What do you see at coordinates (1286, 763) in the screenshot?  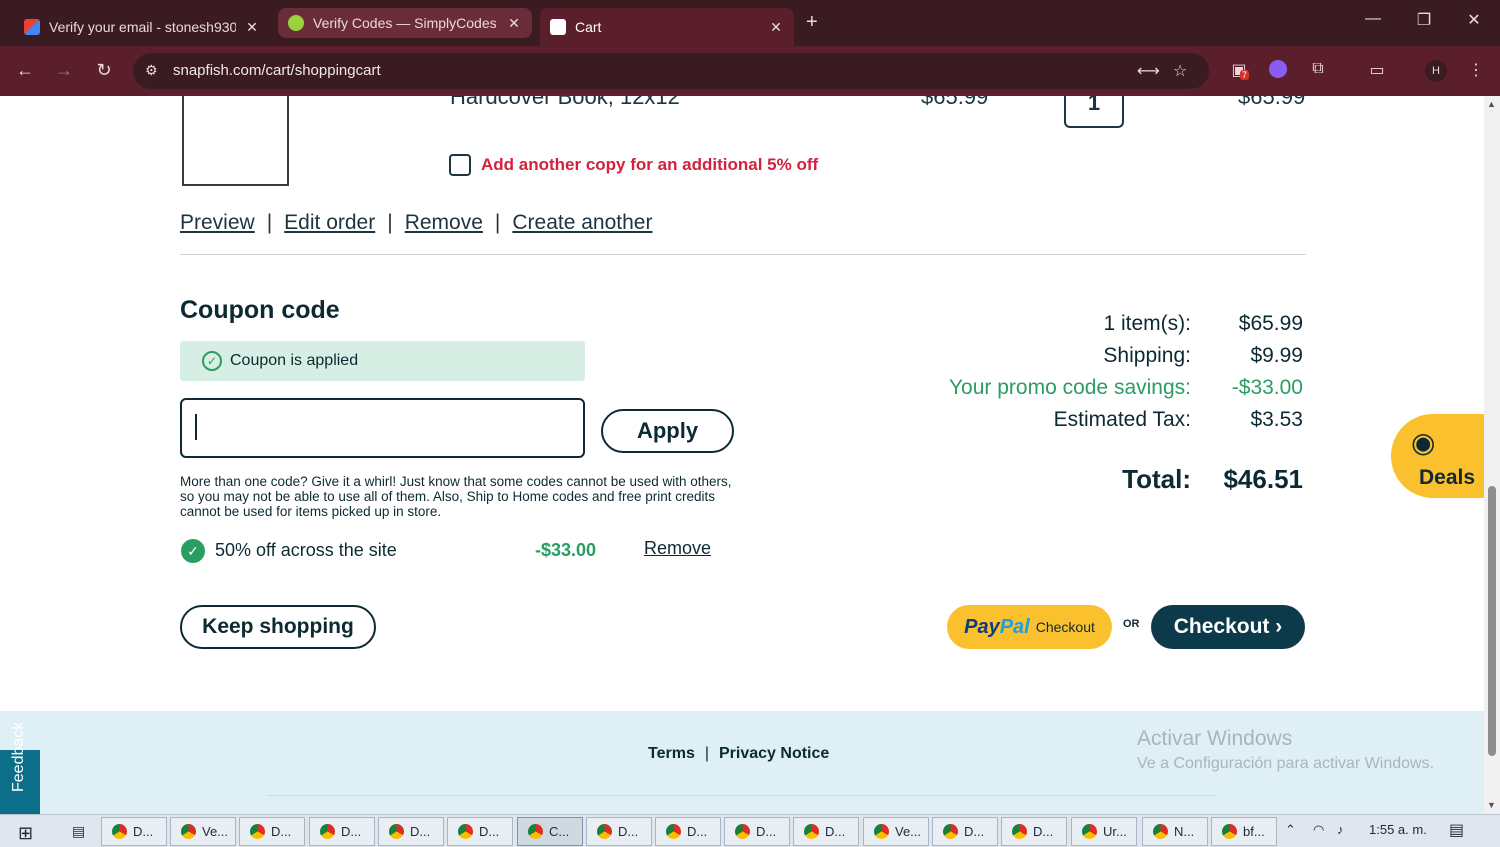 I see `activate-subtitle: Ve a Configuración para activar Windows.` at bounding box center [1286, 763].